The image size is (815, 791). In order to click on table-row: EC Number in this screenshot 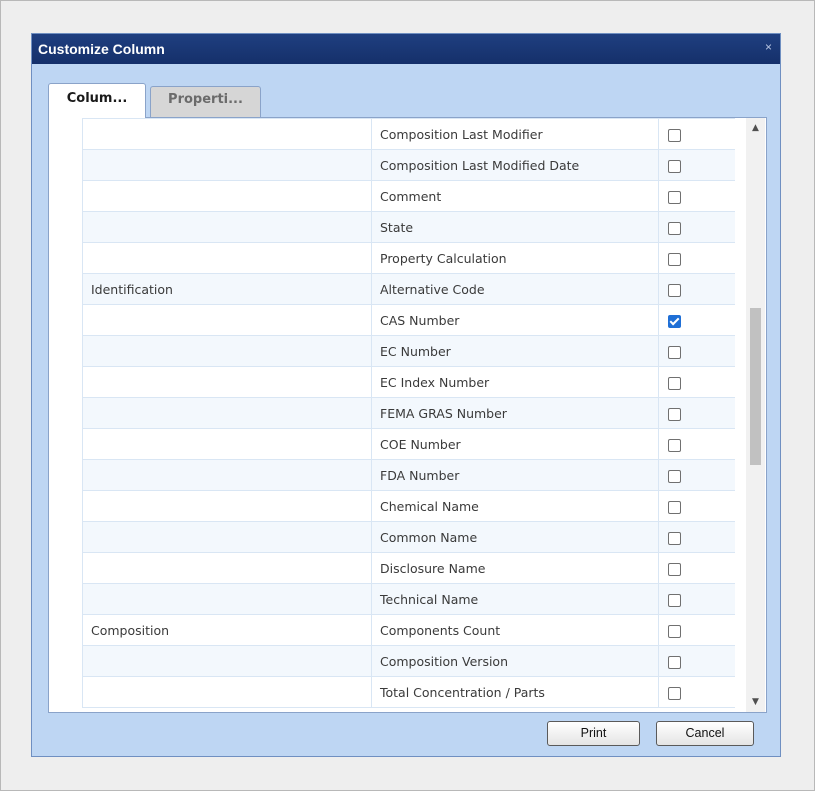, I will do `click(408, 351)`.